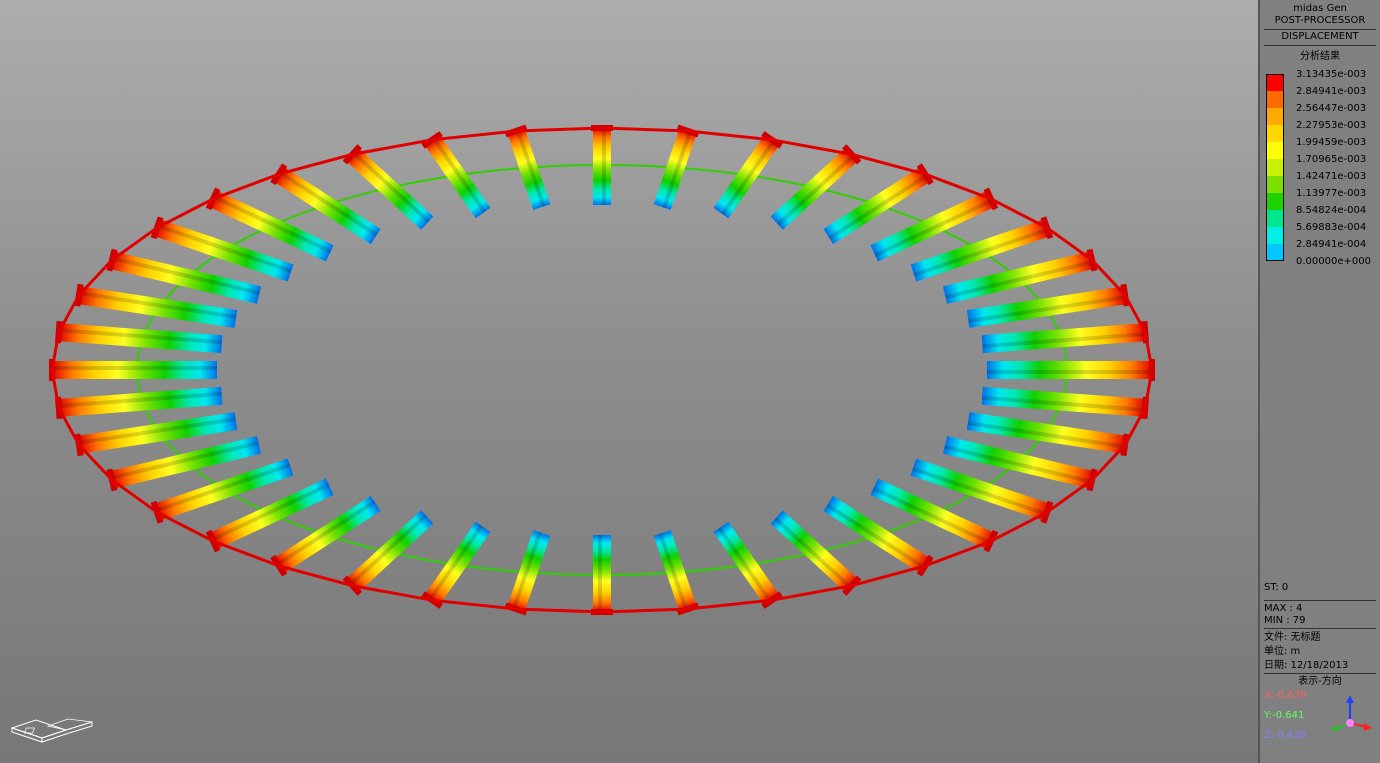 The height and width of the screenshot is (763, 1380). Describe the element at coordinates (1331, 227) in the screenshot. I see `legend-value: 5.69883e-004` at that location.